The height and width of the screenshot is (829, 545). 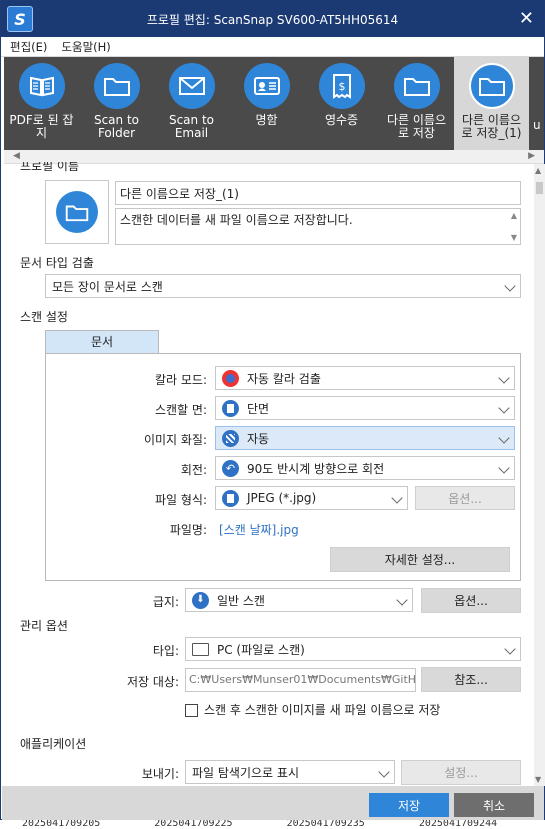 What do you see at coordinates (53, 744) in the screenshot?
I see `application-section-title: 애플리케이션` at bounding box center [53, 744].